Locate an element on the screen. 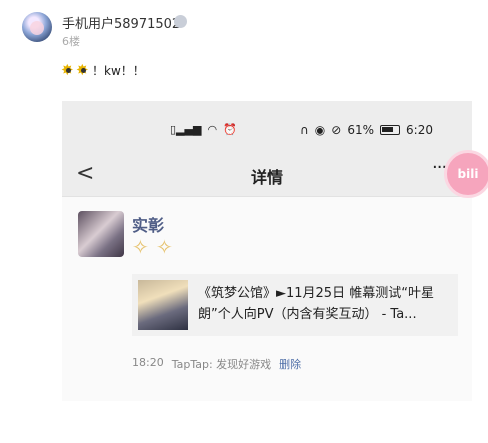  author-avatar is located at coordinates (101, 234).